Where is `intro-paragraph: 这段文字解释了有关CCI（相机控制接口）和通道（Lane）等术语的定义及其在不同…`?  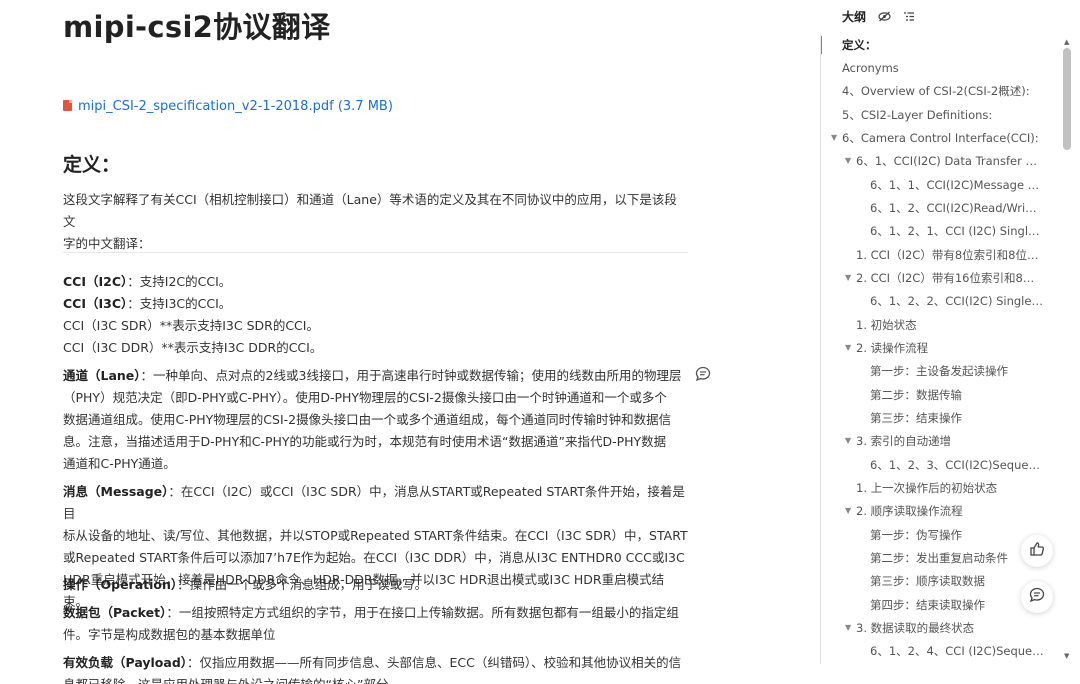
intro-paragraph: 这段文字解释了有关CCI（相机控制接口）和通道（Lane）等术语的定义及其在不同… is located at coordinates (375, 222).